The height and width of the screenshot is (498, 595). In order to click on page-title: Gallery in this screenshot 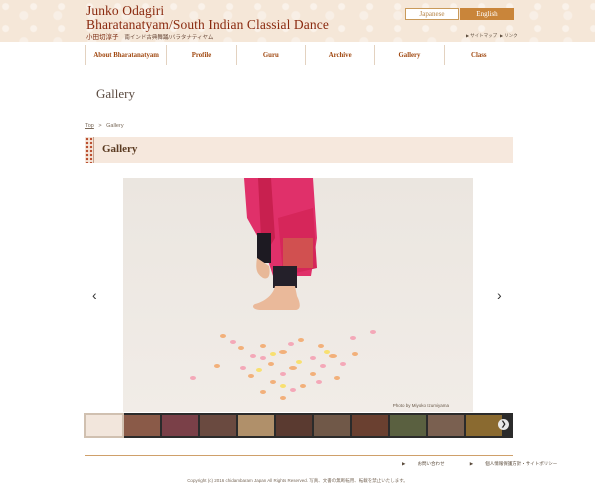, I will do `click(115, 93)`.